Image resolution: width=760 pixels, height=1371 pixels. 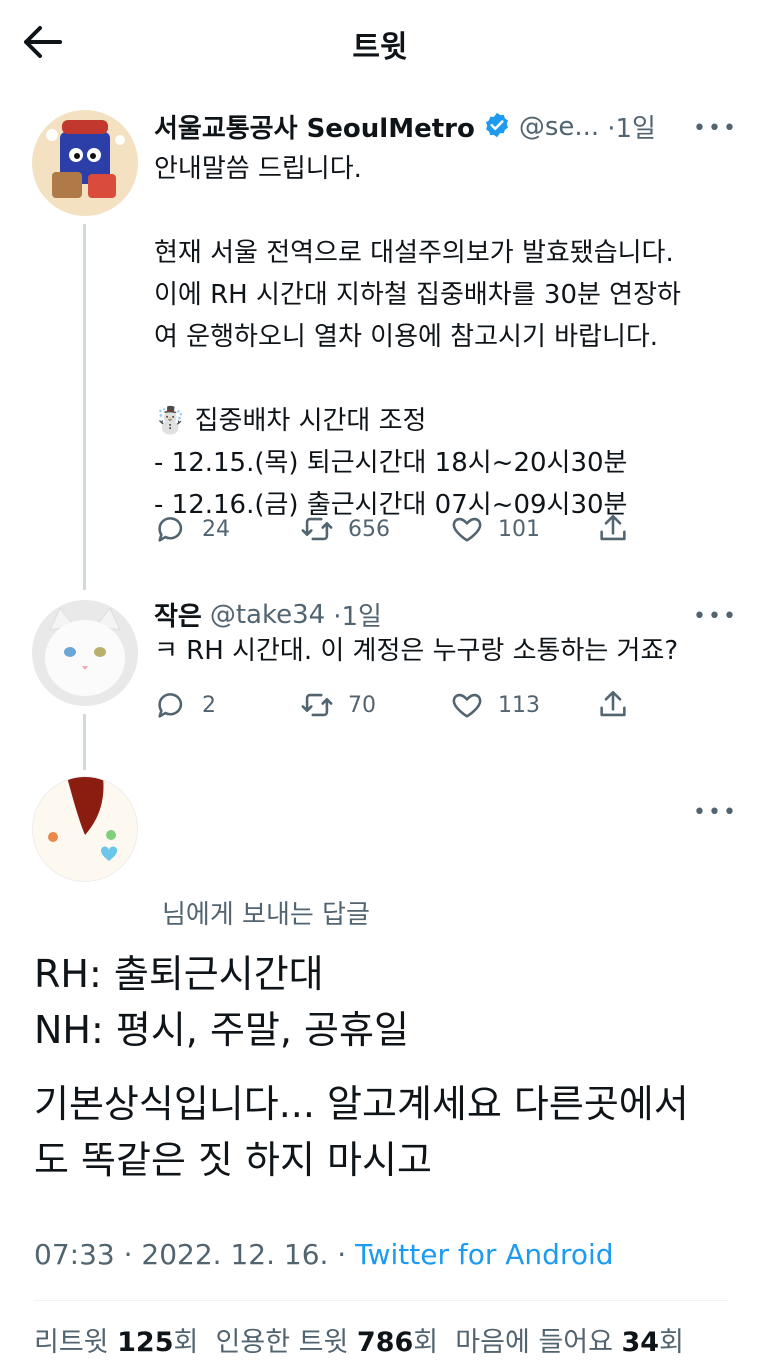 I want to click on engagement-stats: 리트윗 125회 인용한 트윗 786회 마음에 들어요 34회, so click(x=359, y=1339).